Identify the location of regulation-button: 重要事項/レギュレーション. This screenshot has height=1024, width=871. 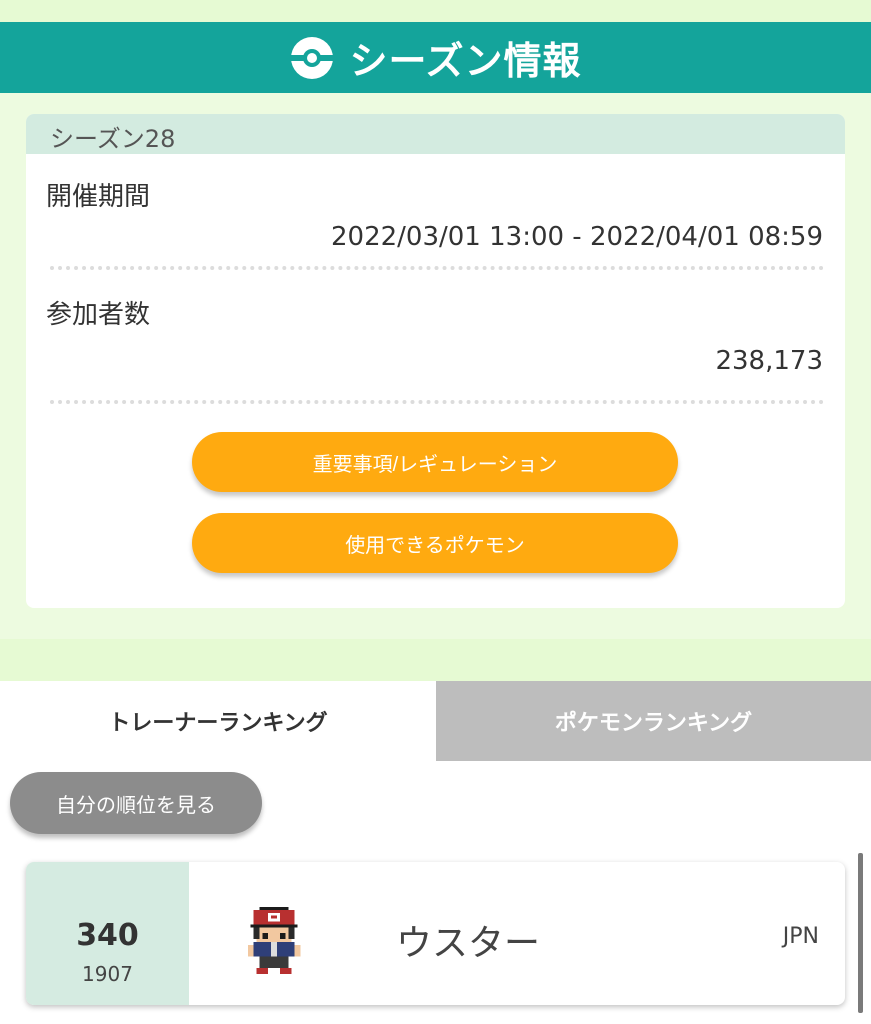
(435, 462).